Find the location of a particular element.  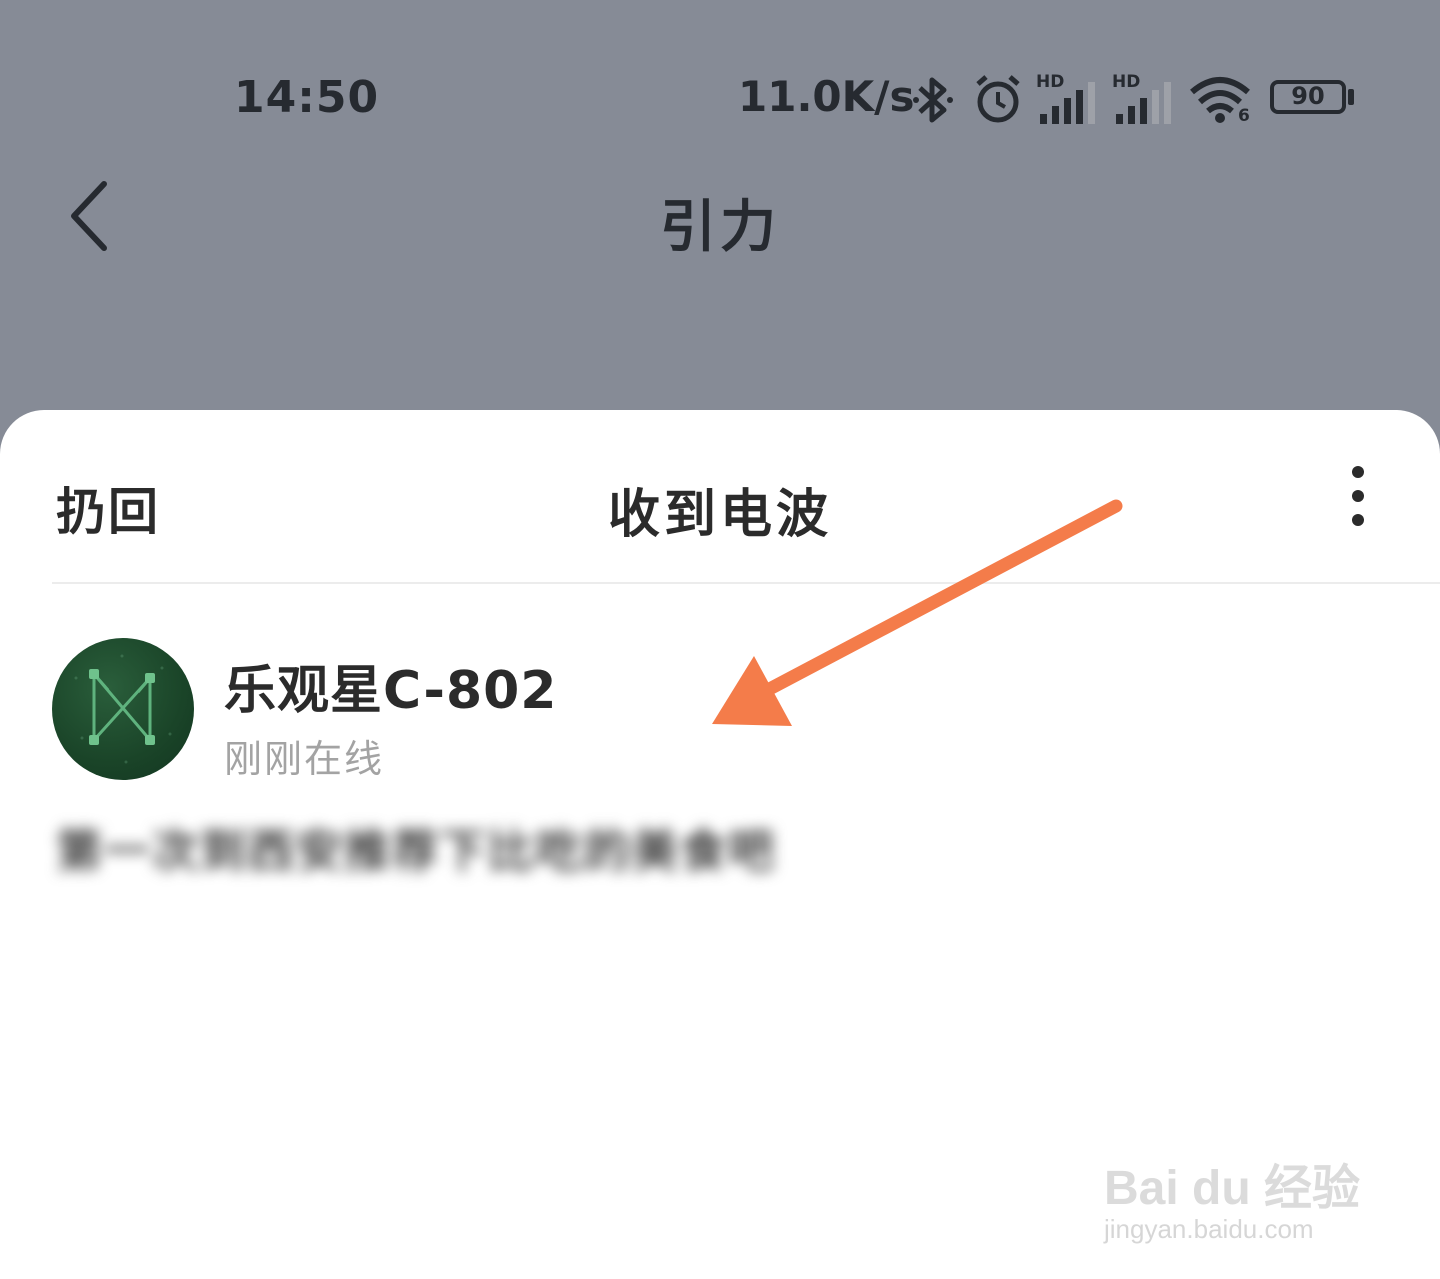

divider is located at coordinates (746, 583).